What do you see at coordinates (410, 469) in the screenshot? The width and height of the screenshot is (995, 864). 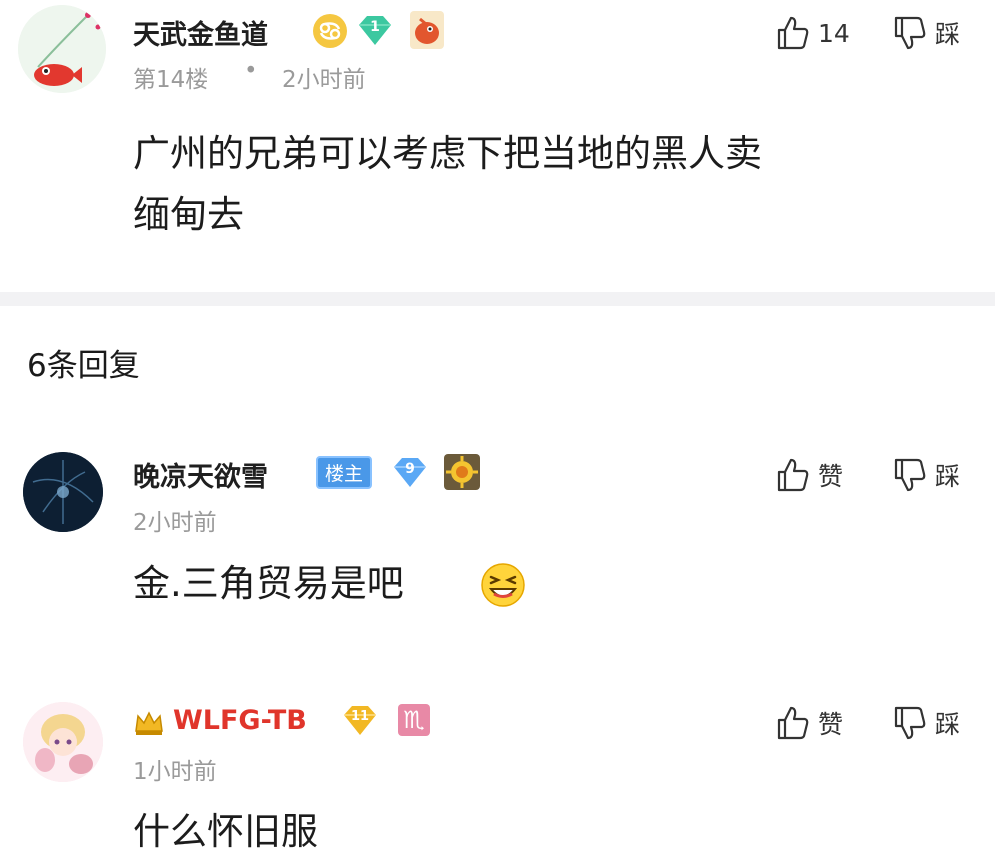 I see `reply-level: 9` at bounding box center [410, 469].